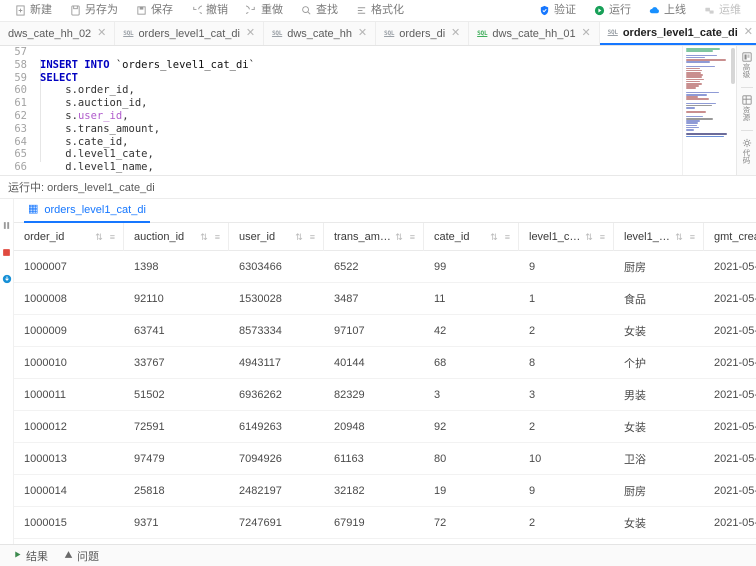  What do you see at coordinates (69, 298) in the screenshot?
I see `table-cell-order_id: 1000008` at bounding box center [69, 298].